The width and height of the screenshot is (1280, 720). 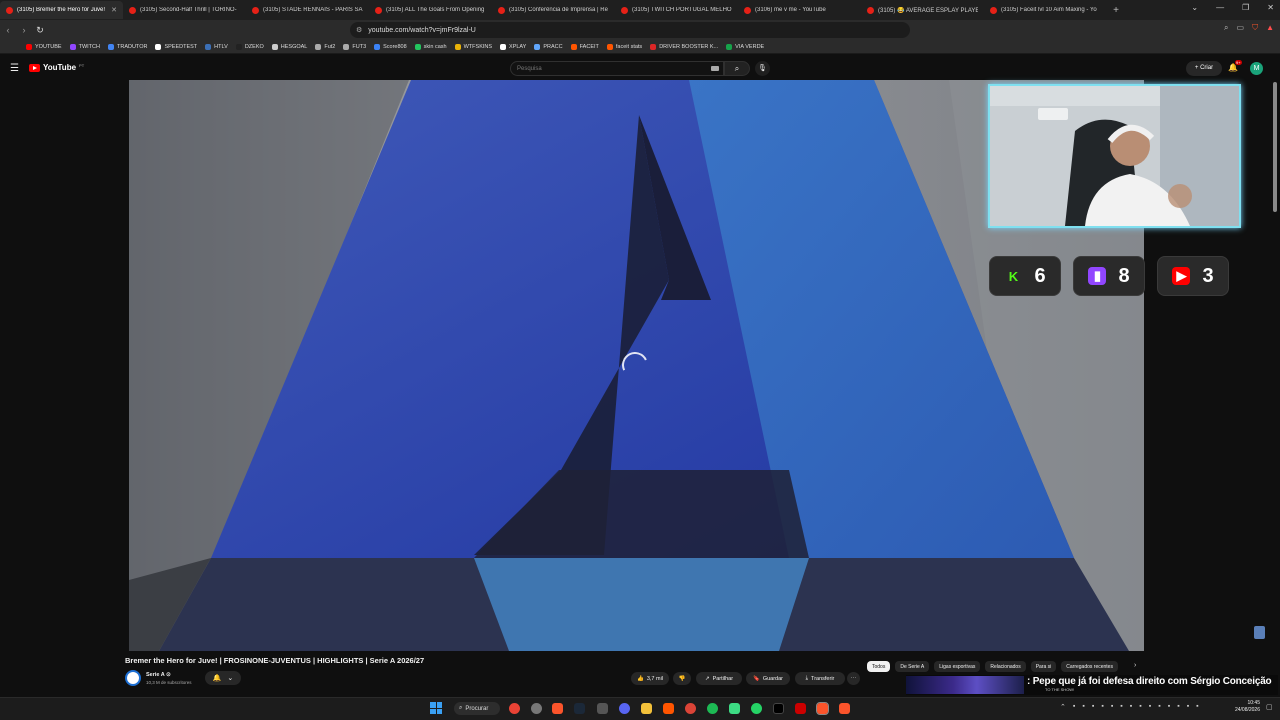 What do you see at coordinates (1256, 68) in the screenshot?
I see `account-avatar: M` at bounding box center [1256, 68].